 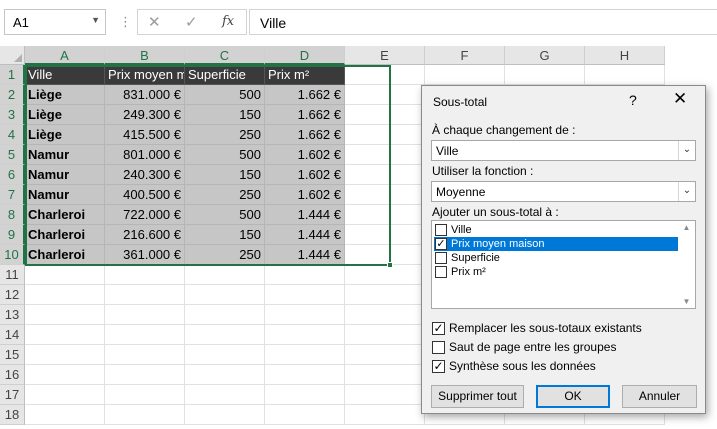 What do you see at coordinates (145, 335) in the screenshot?
I see `cell-b14` at bounding box center [145, 335].